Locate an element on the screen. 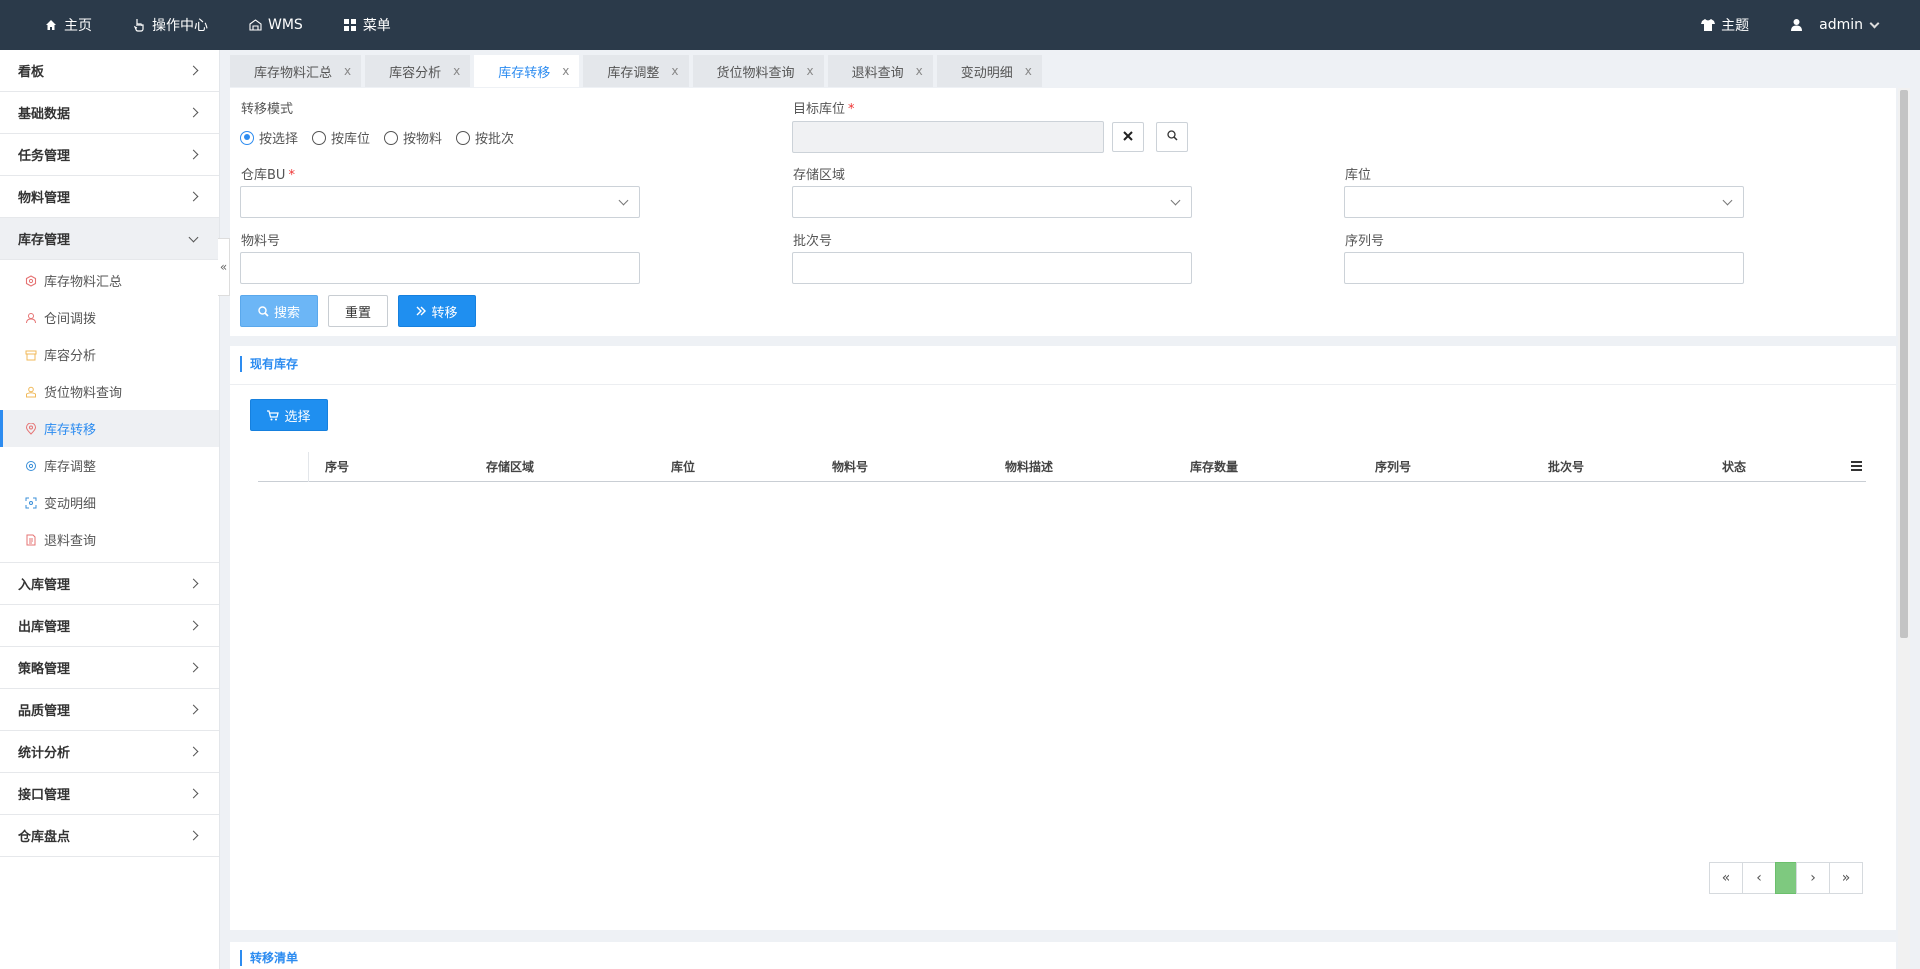 The height and width of the screenshot is (969, 1920). sidebar-group-stocktaking: 仓库盘点 is located at coordinates (109, 836).